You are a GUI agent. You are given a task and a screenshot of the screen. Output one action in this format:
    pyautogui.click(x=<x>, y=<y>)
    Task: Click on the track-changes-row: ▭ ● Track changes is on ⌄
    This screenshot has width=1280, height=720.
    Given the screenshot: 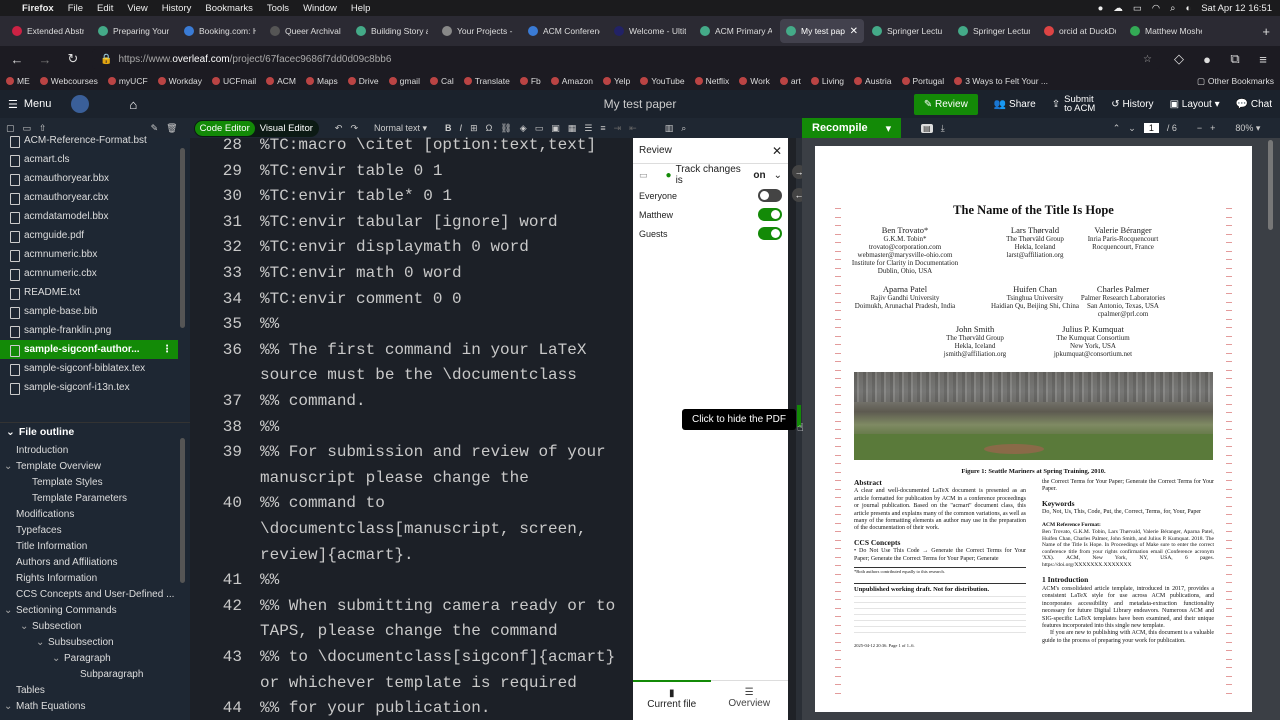 What is the action you would take?
    pyautogui.click(x=710, y=175)
    